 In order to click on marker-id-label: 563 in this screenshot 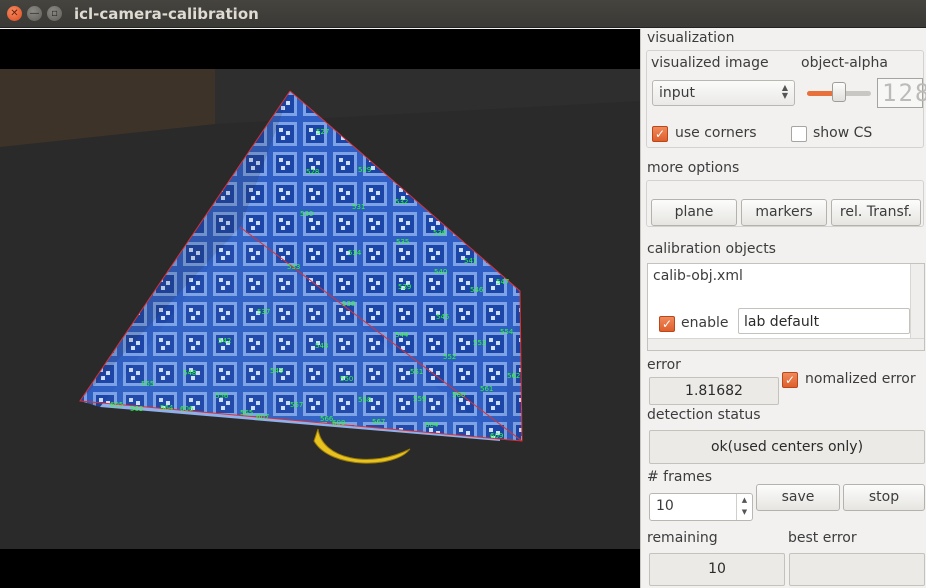, I will do `click(136, 409)`.